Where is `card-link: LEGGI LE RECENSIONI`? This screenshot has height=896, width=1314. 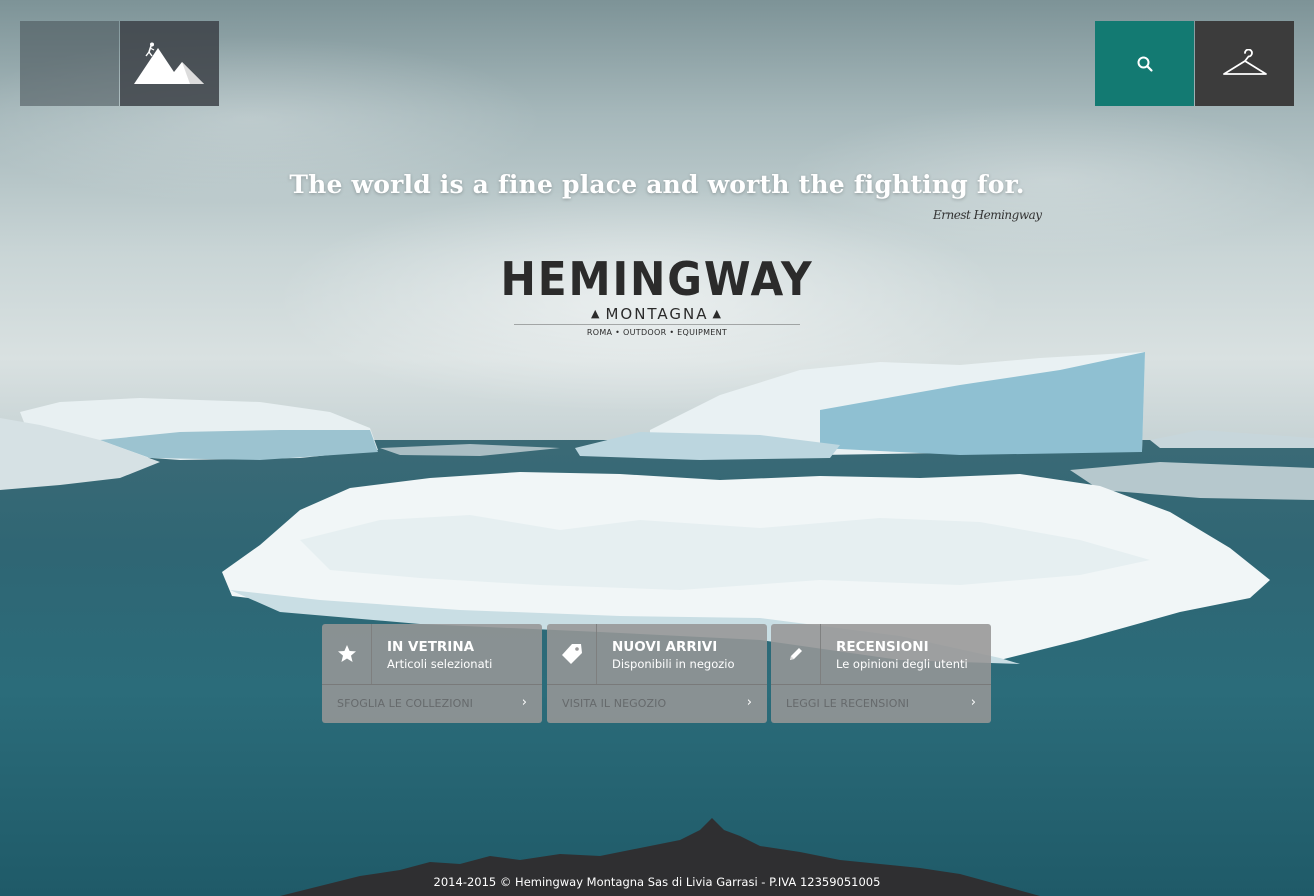
card-link: LEGGI LE RECENSIONI is located at coordinates (847, 703).